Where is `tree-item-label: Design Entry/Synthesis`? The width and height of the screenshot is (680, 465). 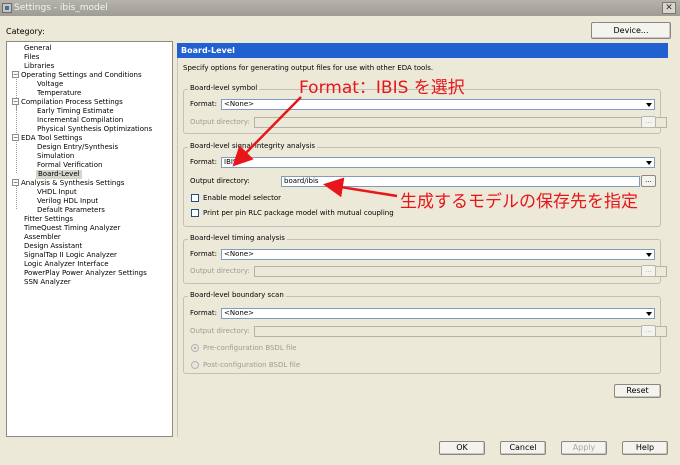
tree-item-label: Design Entry/Synthesis is located at coordinates (78, 147).